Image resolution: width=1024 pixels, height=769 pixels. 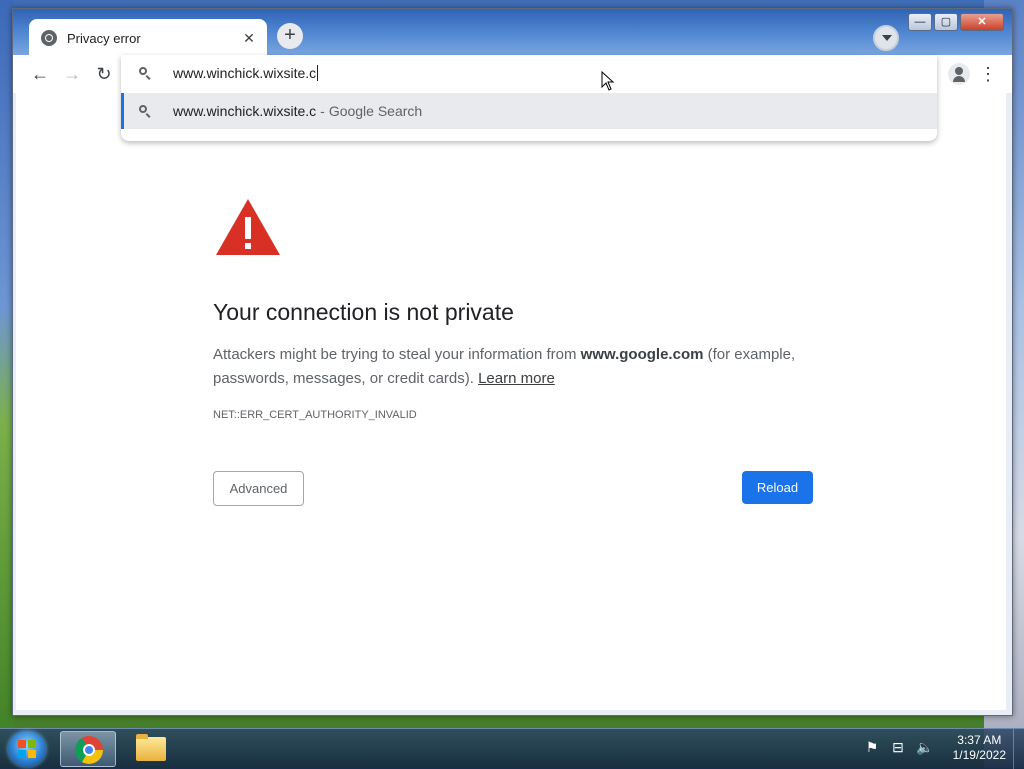 What do you see at coordinates (988, 74) in the screenshot?
I see `browser-menu-button: ⋮` at bounding box center [988, 74].